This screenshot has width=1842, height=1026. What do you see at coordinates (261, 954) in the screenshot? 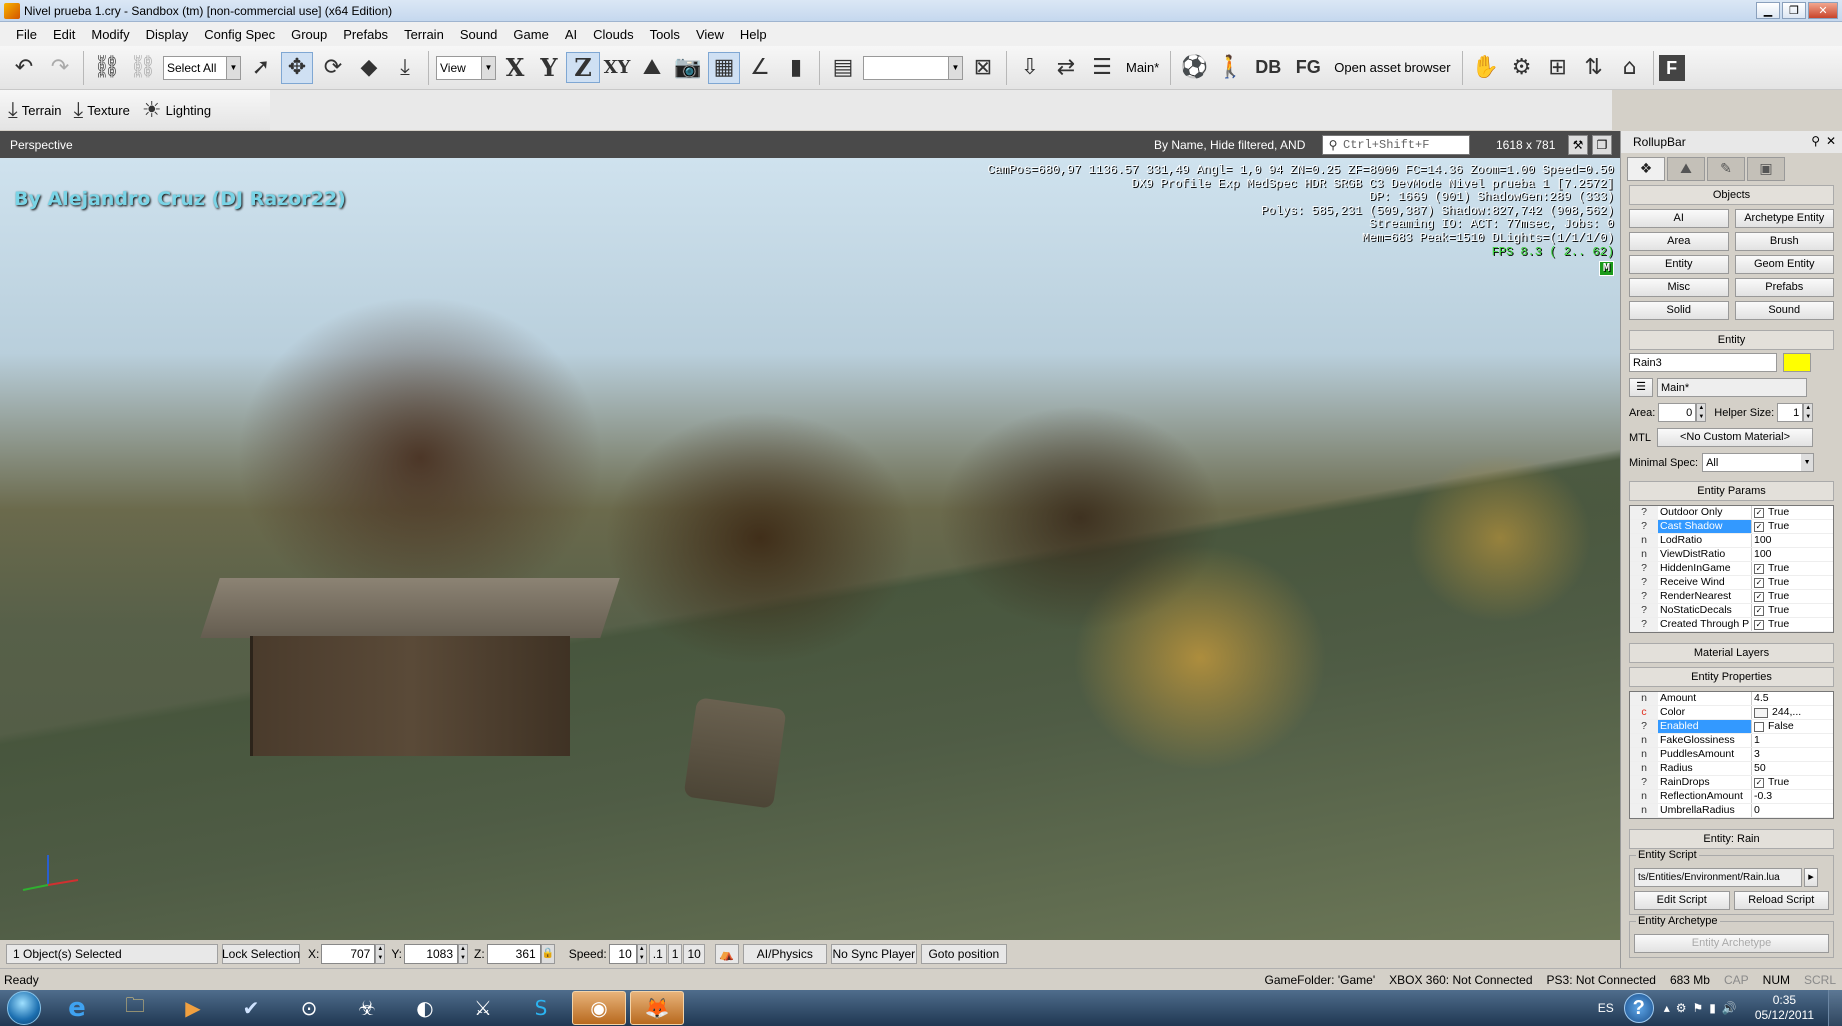
I see `lock-selection-button: Lock Selection` at bounding box center [261, 954].